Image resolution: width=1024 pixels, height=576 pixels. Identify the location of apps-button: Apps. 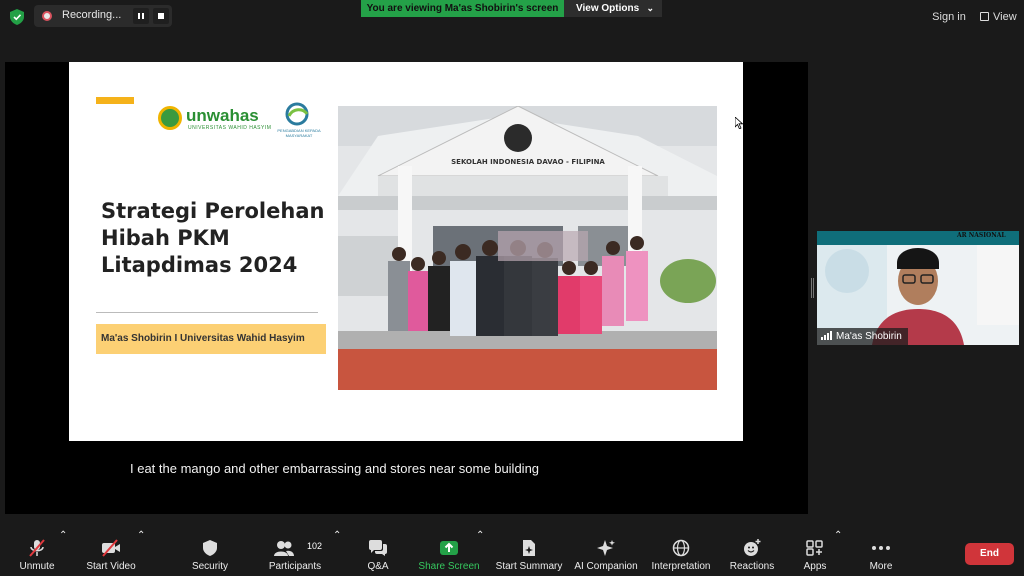
(815, 553).